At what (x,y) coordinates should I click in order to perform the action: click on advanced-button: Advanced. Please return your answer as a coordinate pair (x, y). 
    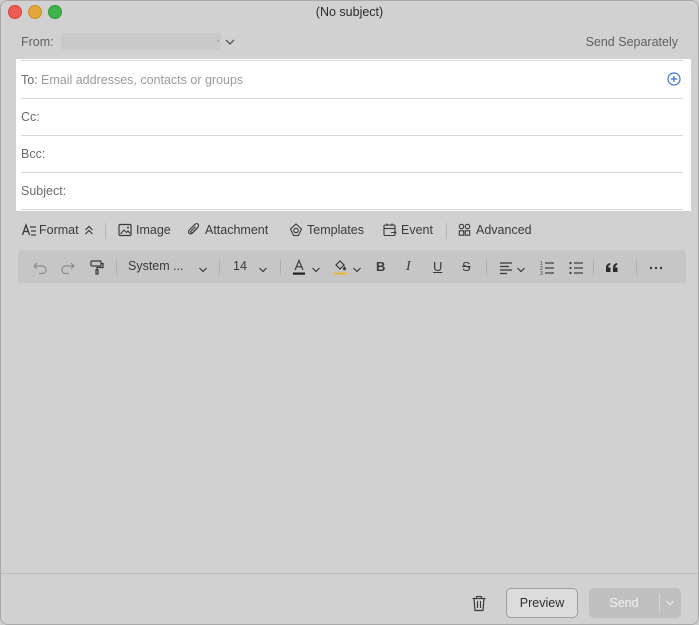
    Looking at the image, I should click on (498, 230).